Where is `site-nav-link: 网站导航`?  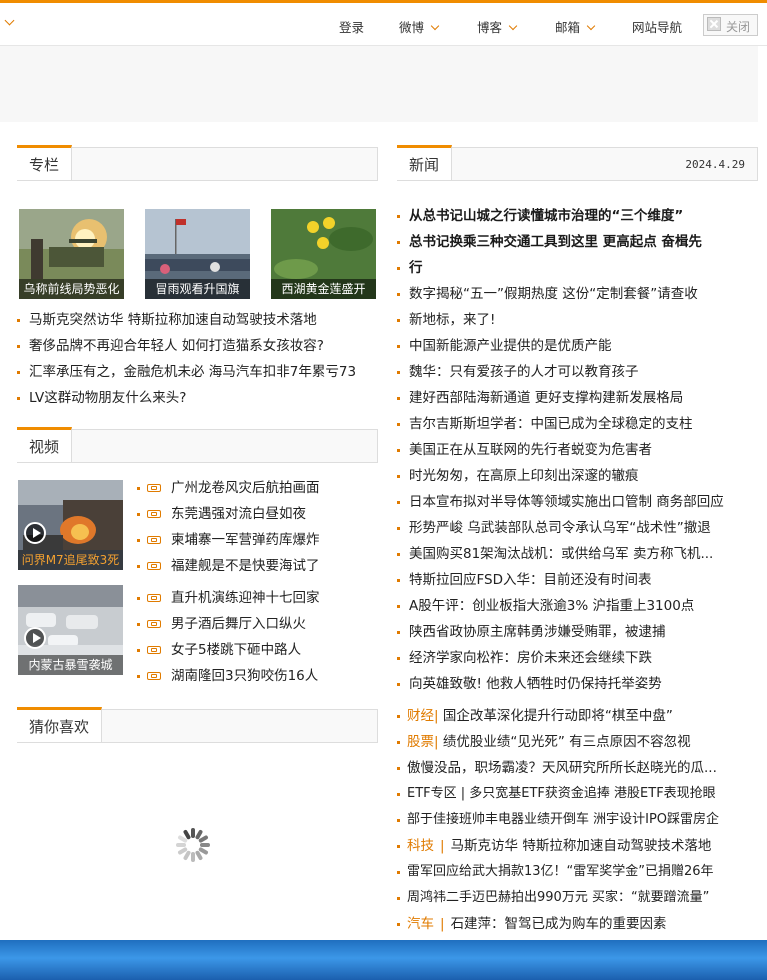
site-nav-link: 网站导航 is located at coordinates (657, 26).